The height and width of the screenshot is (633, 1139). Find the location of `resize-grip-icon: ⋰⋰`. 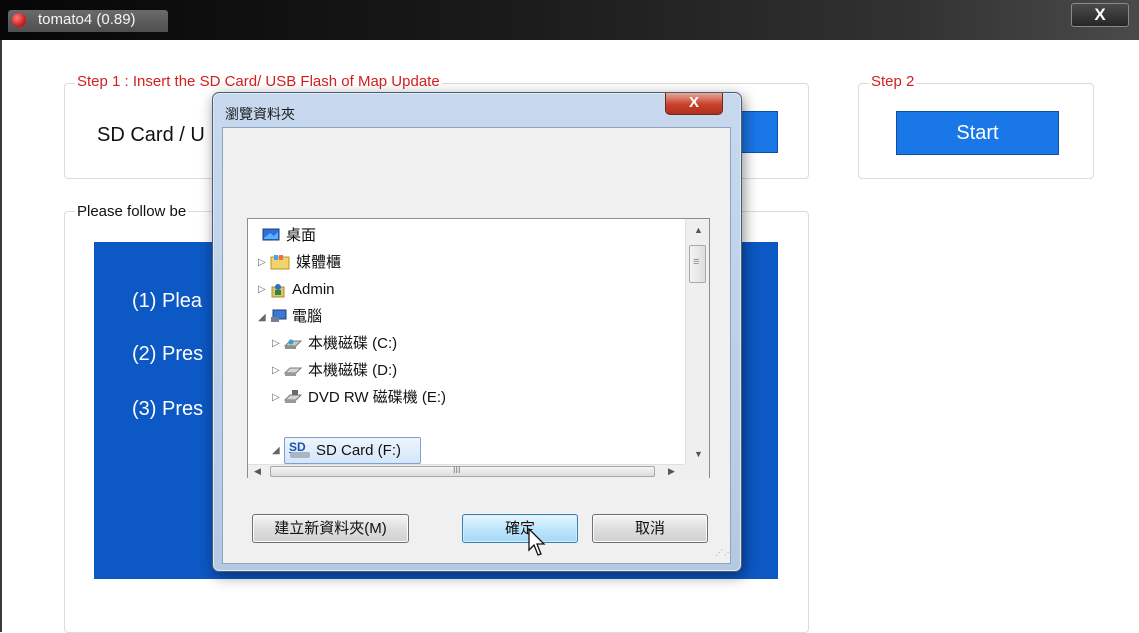

resize-grip-icon: ⋰⋰ is located at coordinates (724, 552).